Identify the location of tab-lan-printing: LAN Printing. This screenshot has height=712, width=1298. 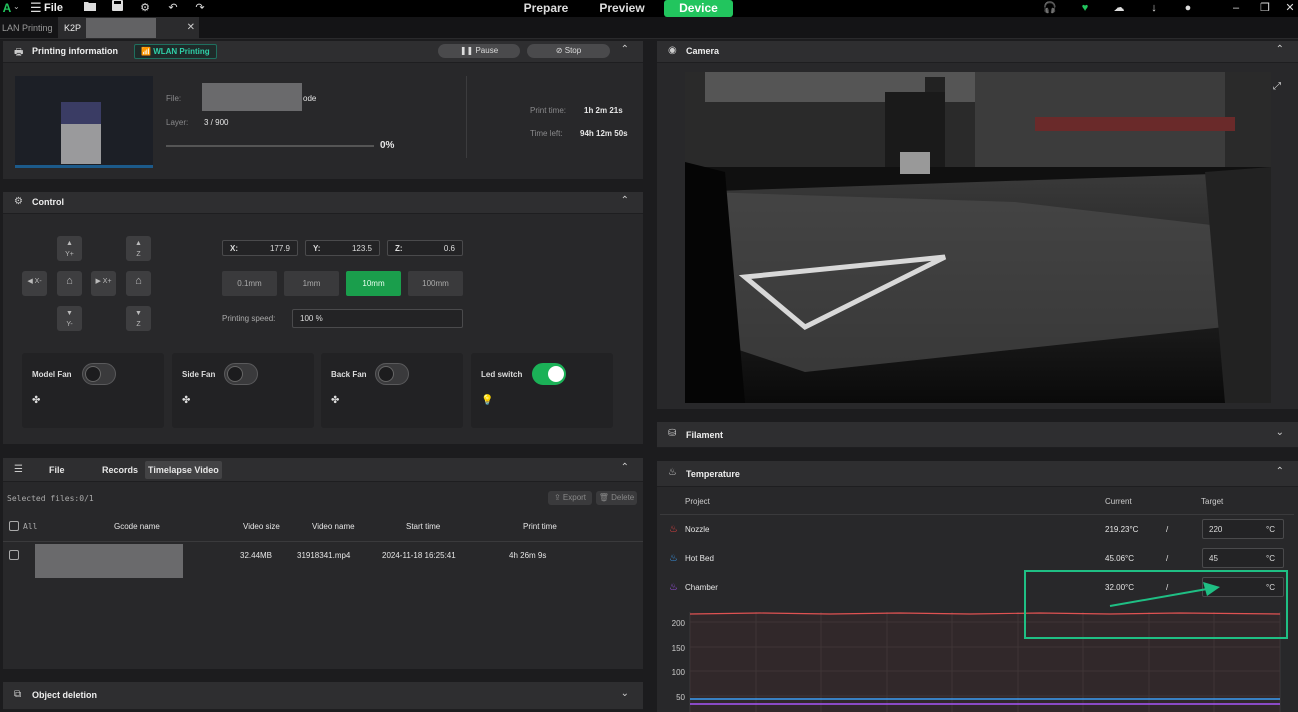
(28, 28).